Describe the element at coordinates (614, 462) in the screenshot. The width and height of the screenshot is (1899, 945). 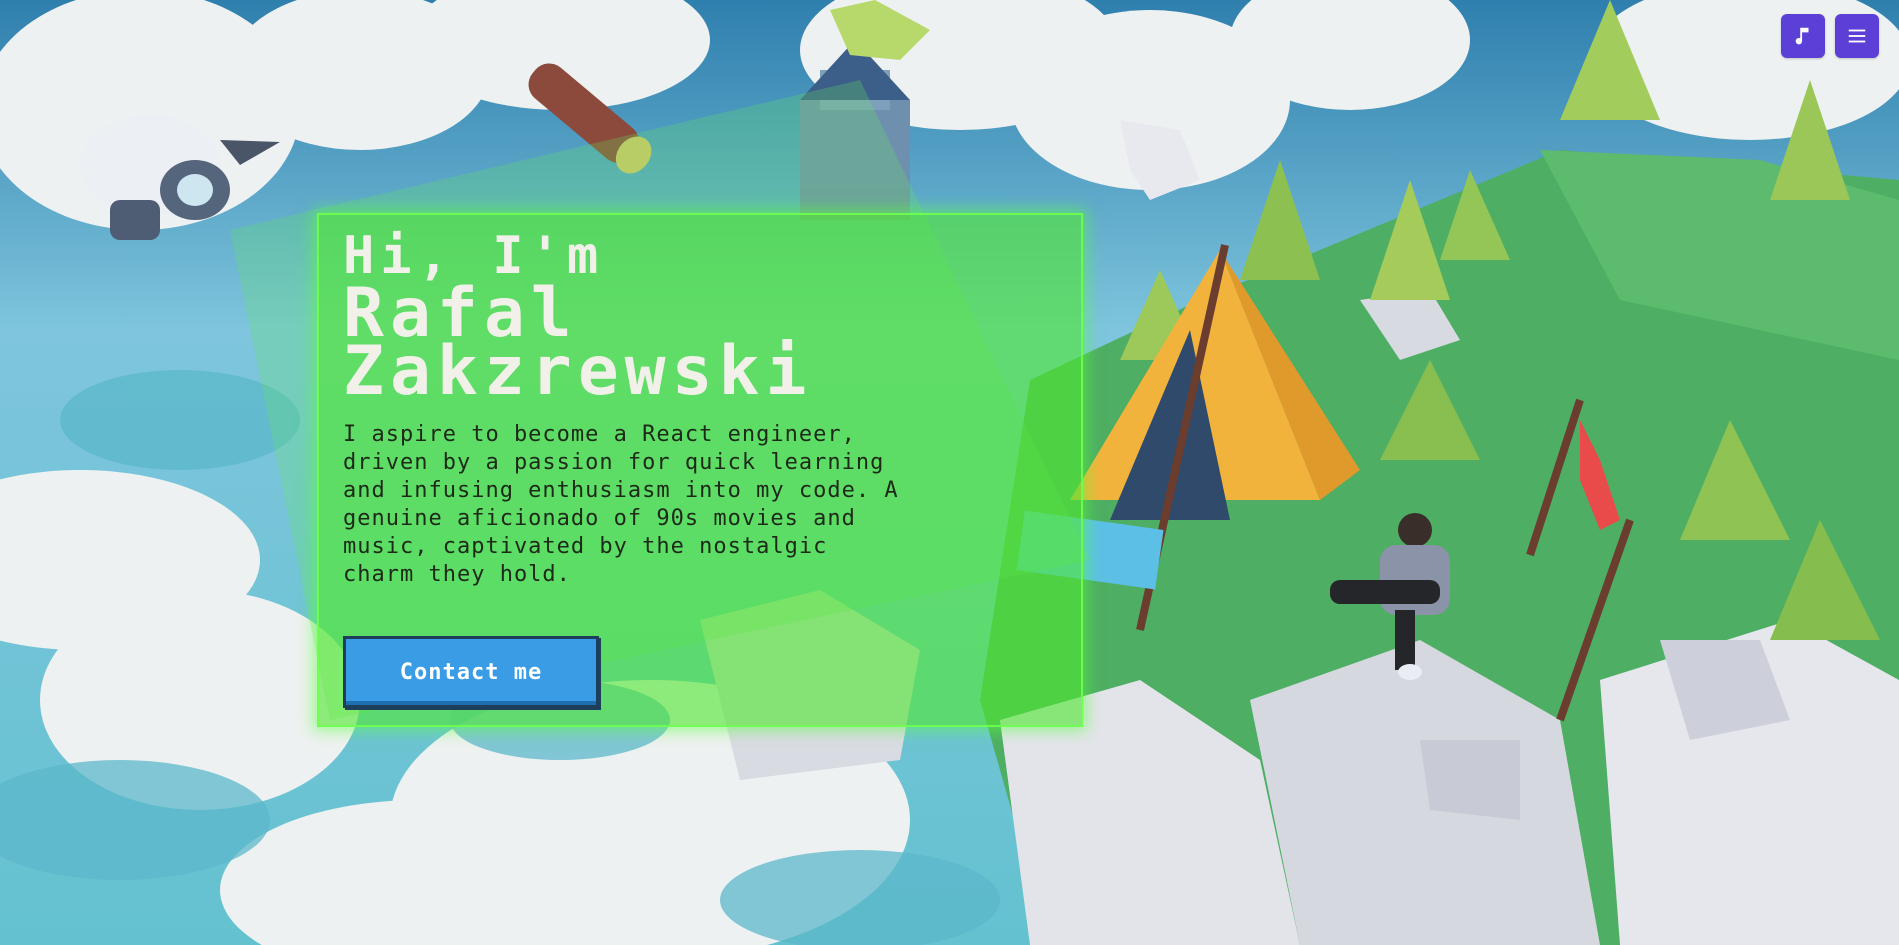
I see `bio-line: driven by a passion for quick learning` at that location.